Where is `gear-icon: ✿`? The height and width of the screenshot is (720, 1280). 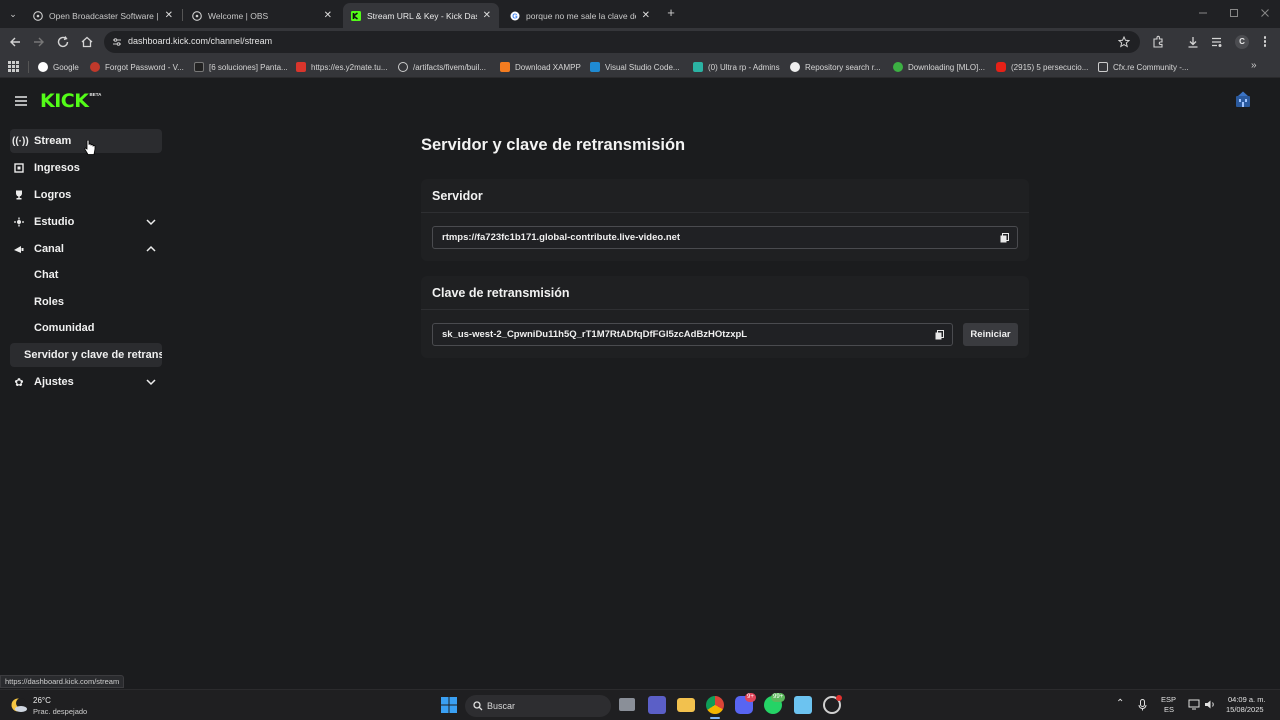
gear-icon: ✿ is located at coordinates (19, 382).